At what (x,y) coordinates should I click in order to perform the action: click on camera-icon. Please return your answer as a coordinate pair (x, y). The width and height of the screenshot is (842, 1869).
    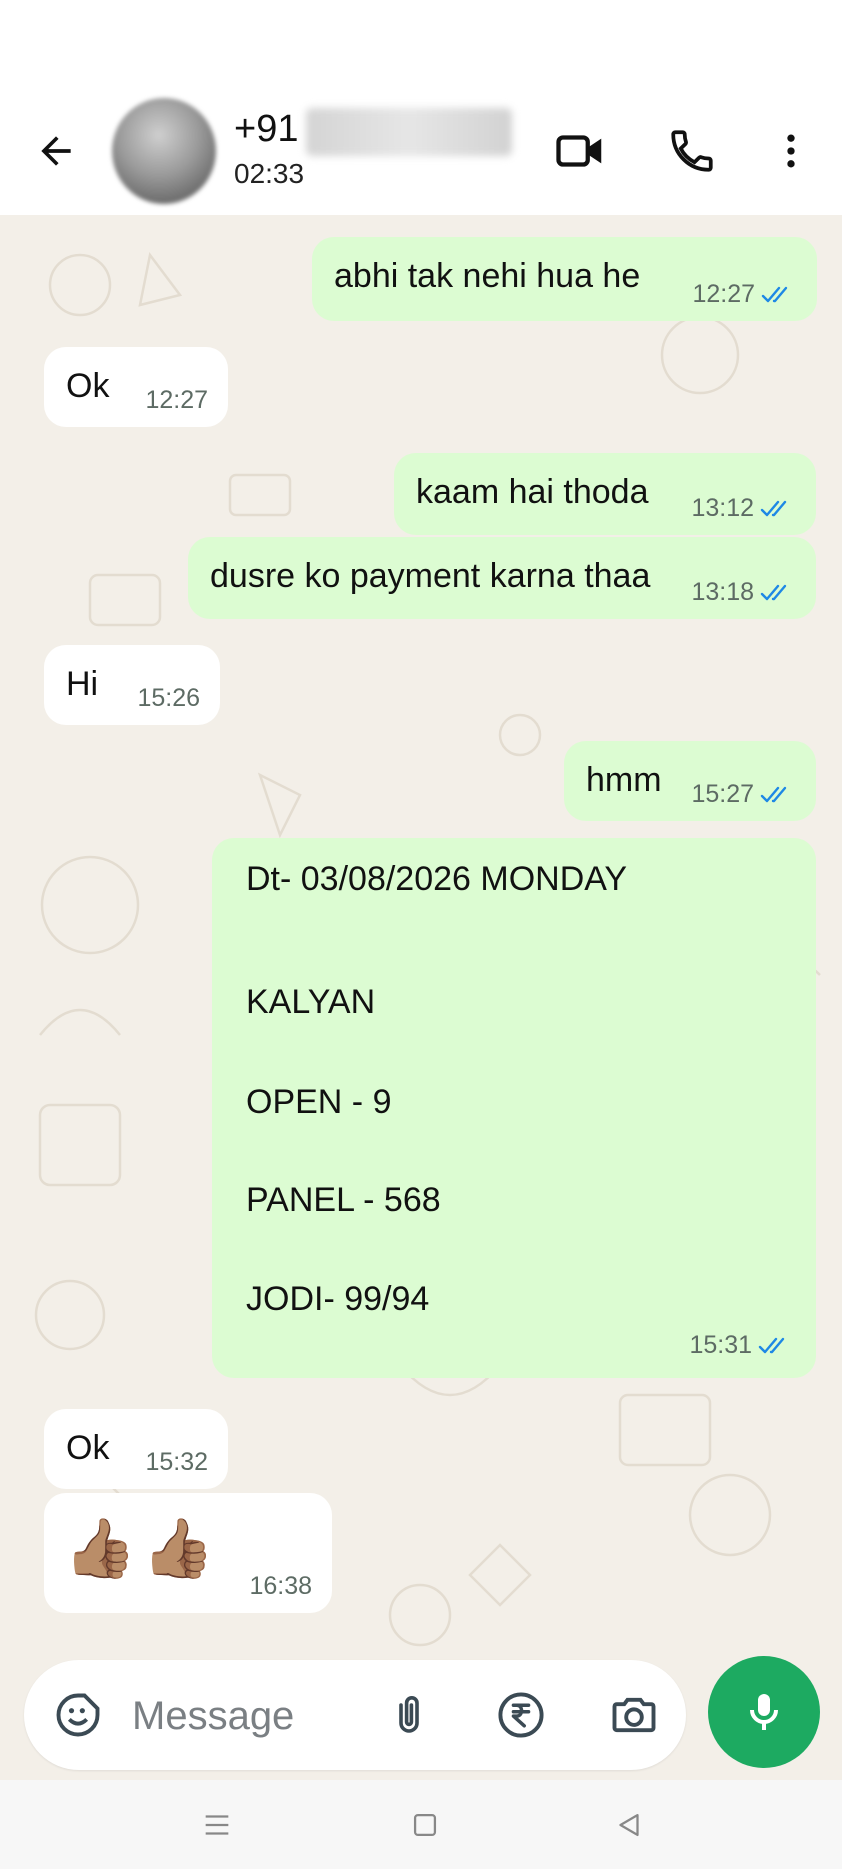
    Looking at the image, I should click on (634, 1715).